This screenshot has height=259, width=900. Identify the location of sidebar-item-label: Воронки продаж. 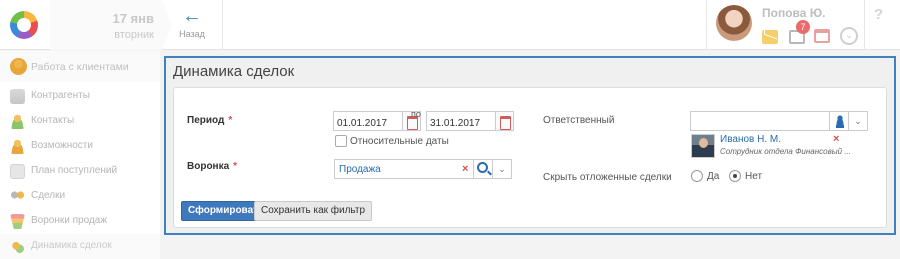
(69, 220).